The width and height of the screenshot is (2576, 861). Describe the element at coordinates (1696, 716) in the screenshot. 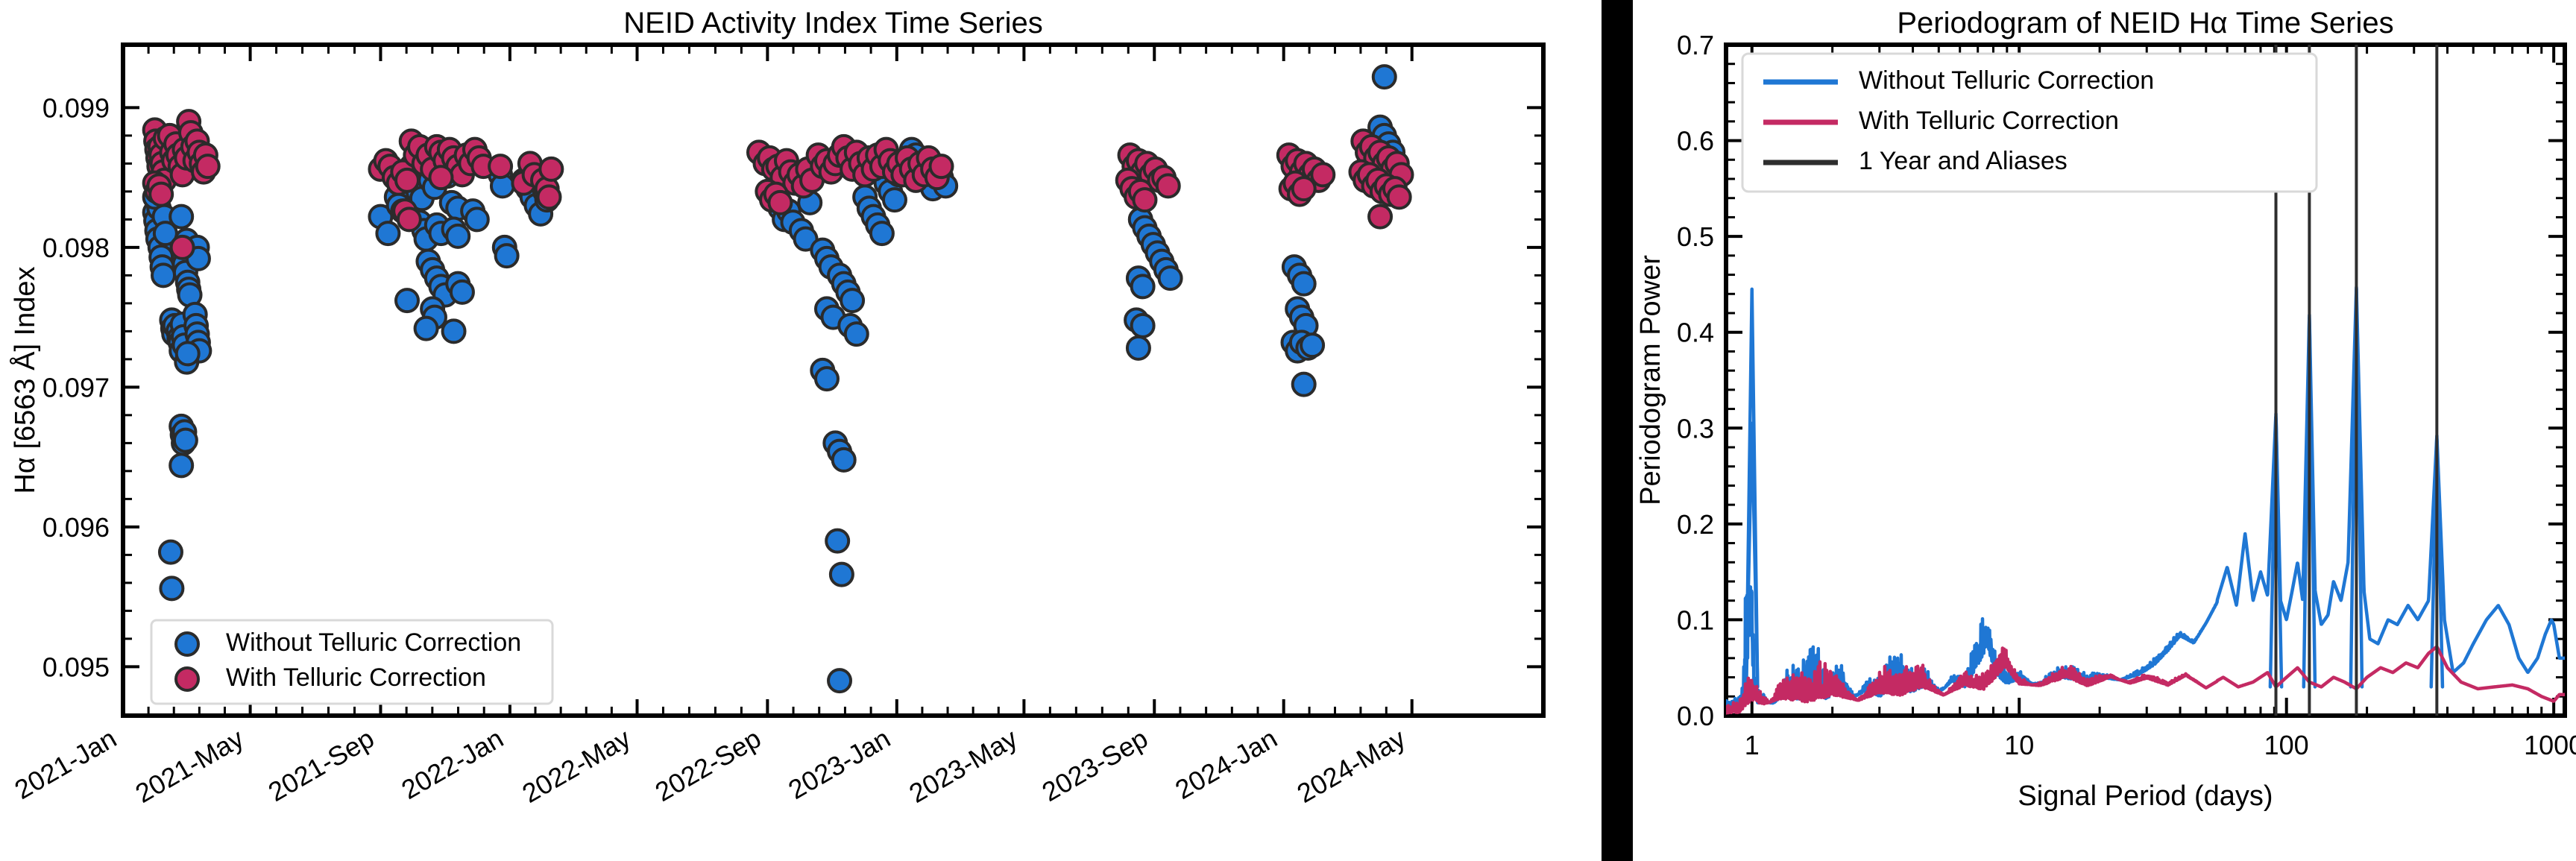

I see `y-tick-label: 0.0` at that location.